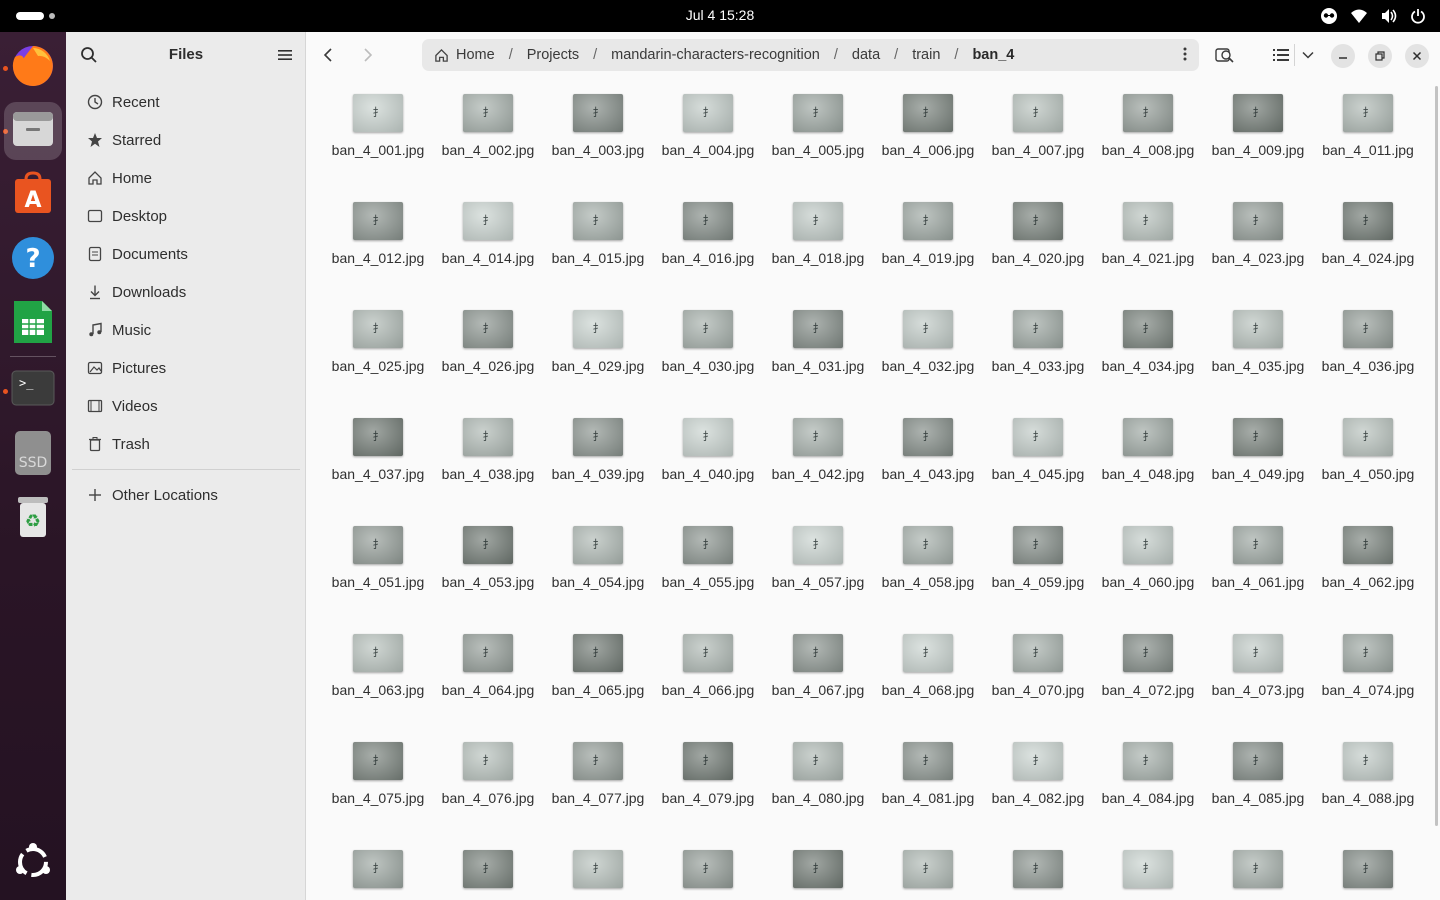 The width and height of the screenshot is (1440, 900). I want to click on file-item: ⺘ ban_4_012.jpg, so click(378, 234).